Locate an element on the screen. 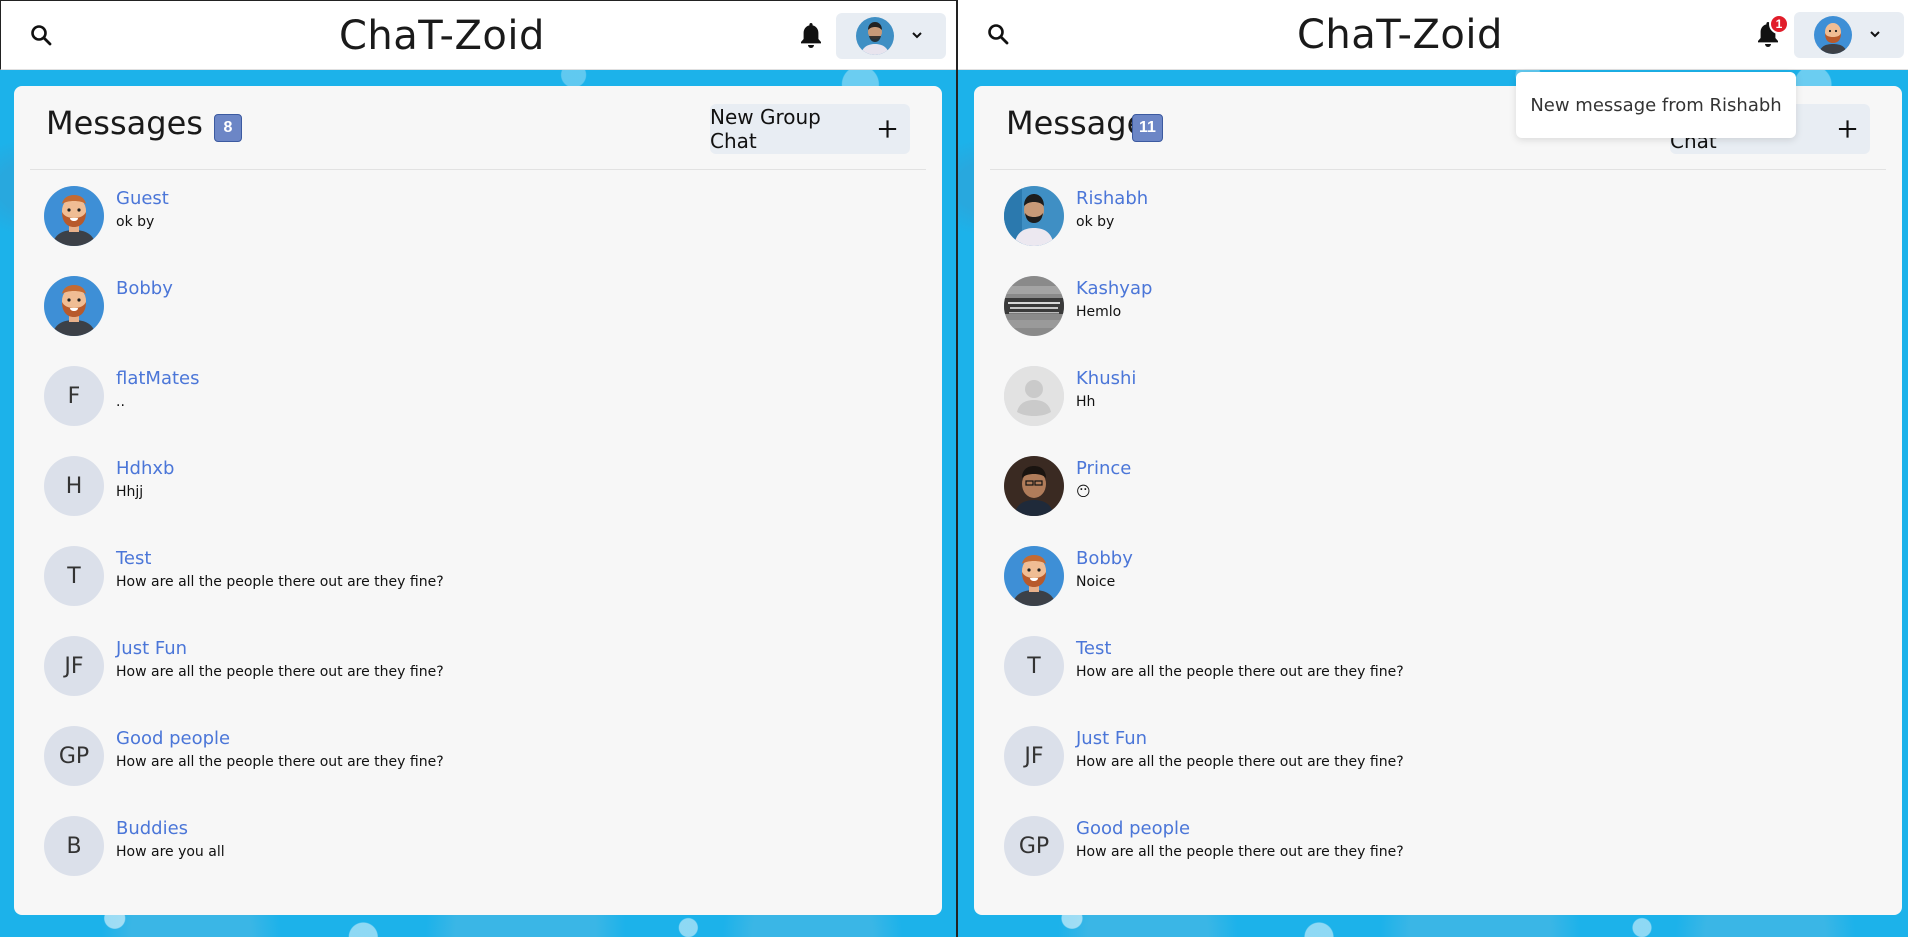  chat-preview: 😶 is located at coordinates (1083, 492).